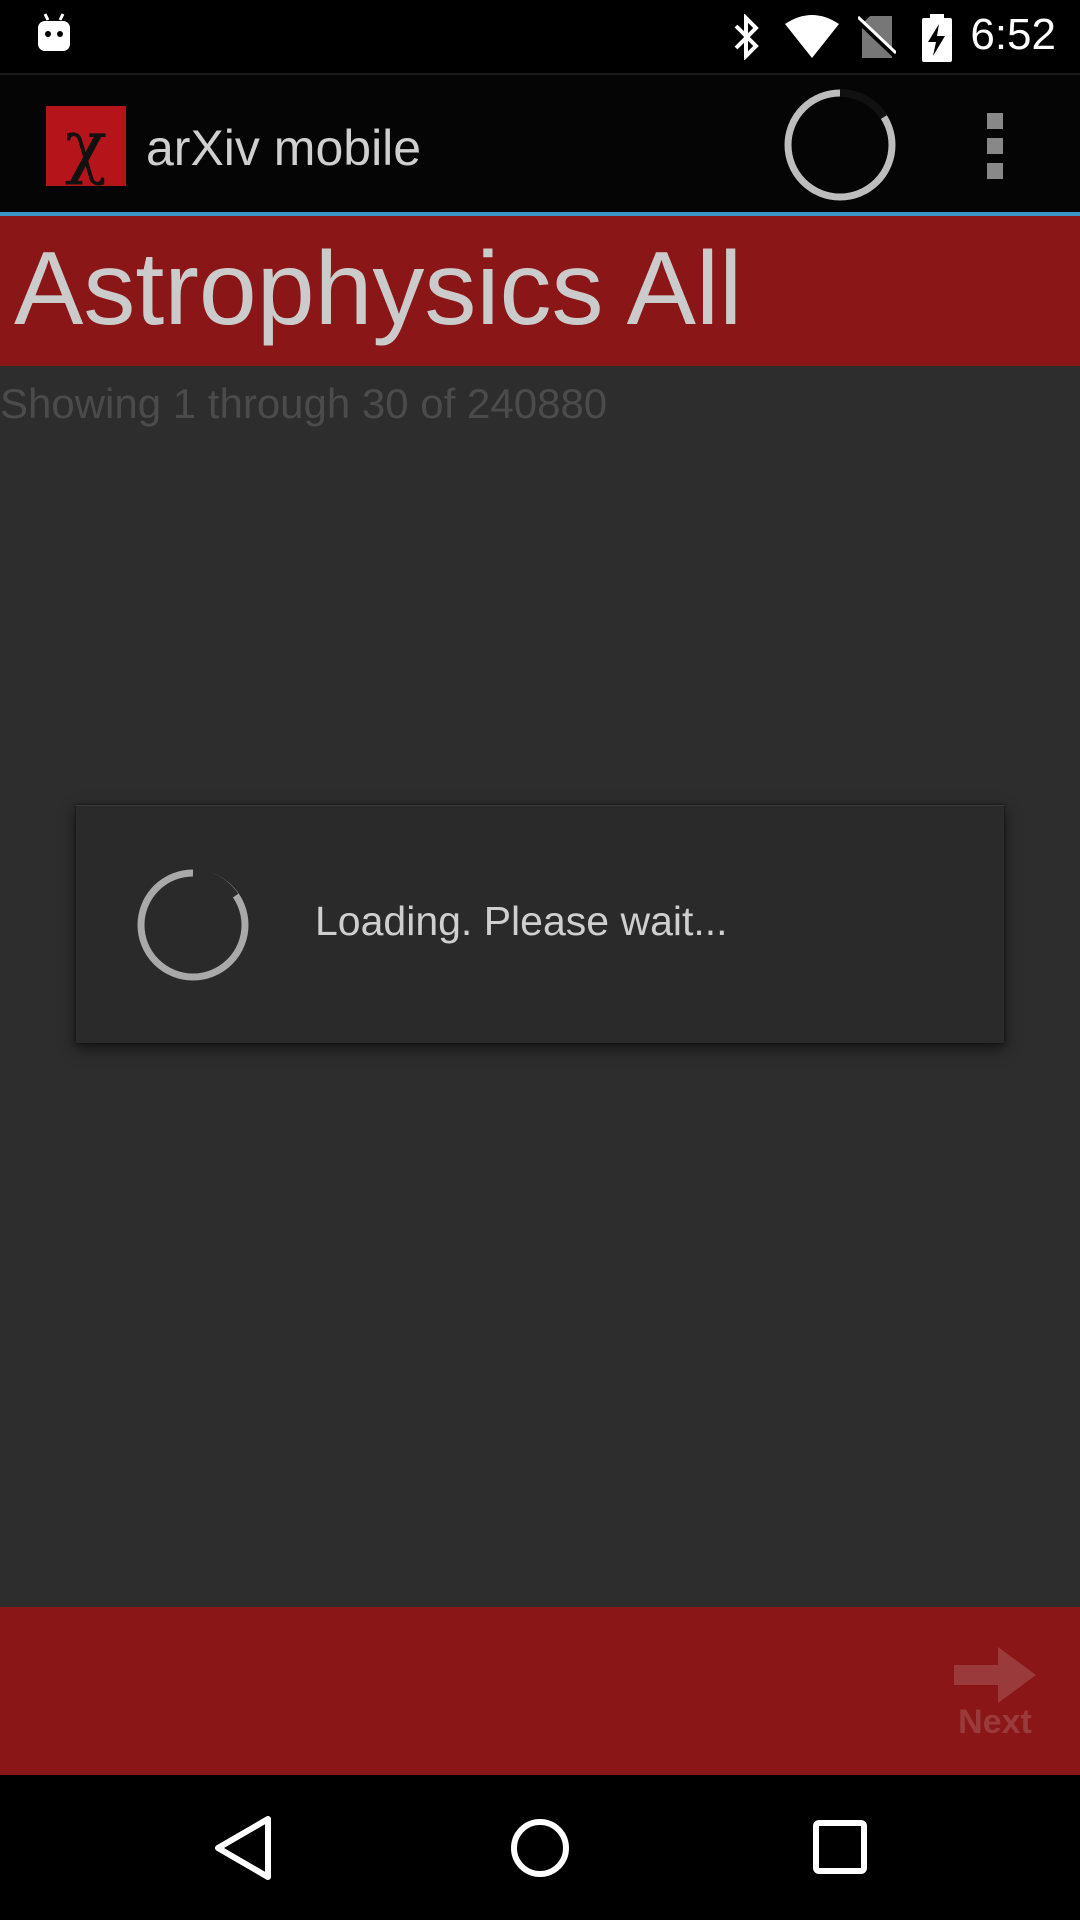 This screenshot has height=1920, width=1080. What do you see at coordinates (193, 925) in the screenshot?
I see `loading-spinner-icon` at bounding box center [193, 925].